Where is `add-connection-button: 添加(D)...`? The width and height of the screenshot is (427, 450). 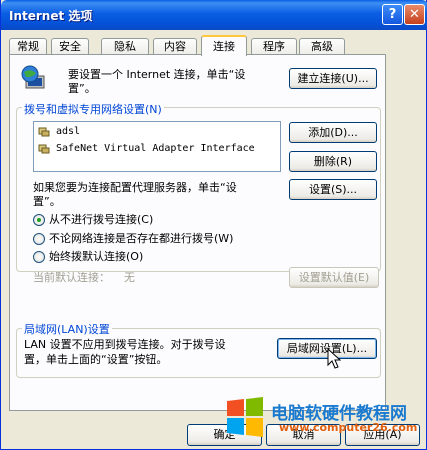
add-connection-button: 添加(D)... is located at coordinates (333, 132).